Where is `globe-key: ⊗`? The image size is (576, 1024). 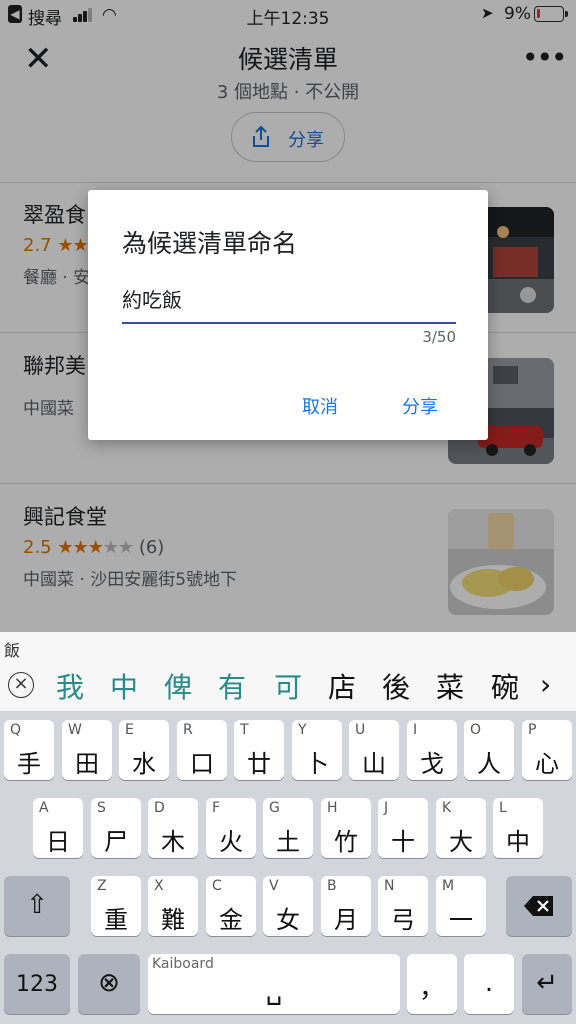
globe-key: ⊗ is located at coordinates (109, 984).